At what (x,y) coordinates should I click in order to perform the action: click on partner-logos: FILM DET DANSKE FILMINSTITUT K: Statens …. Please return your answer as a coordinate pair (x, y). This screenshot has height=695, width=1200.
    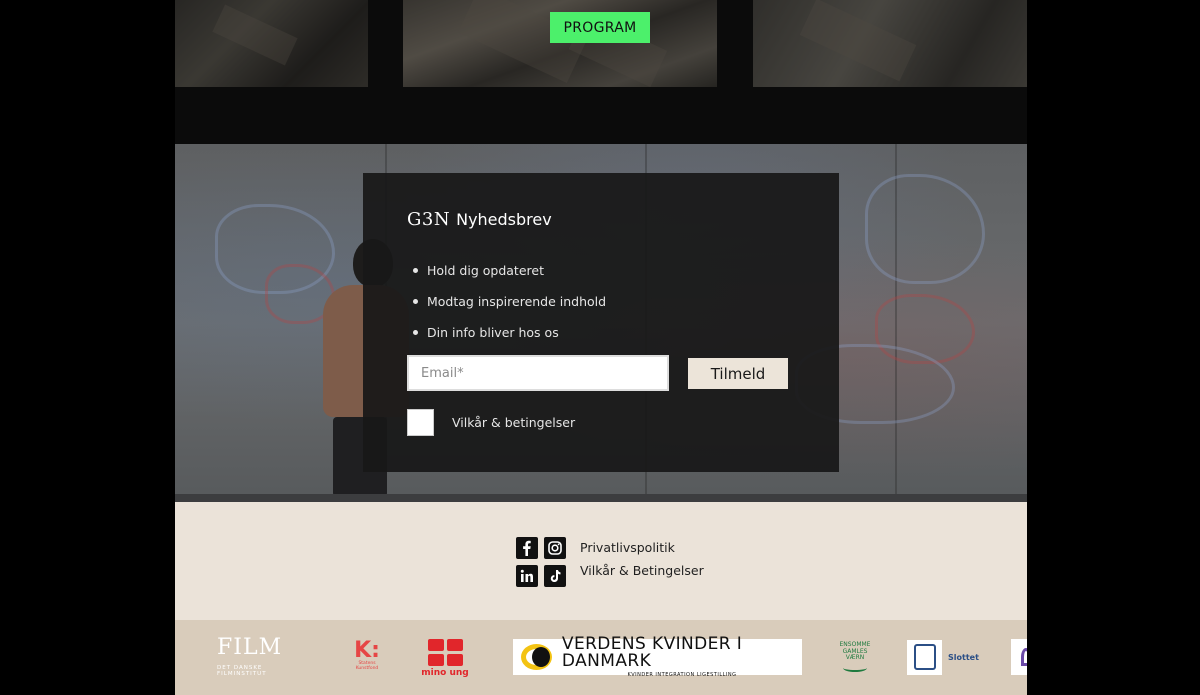
    Looking at the image, I should click on (601, 657).